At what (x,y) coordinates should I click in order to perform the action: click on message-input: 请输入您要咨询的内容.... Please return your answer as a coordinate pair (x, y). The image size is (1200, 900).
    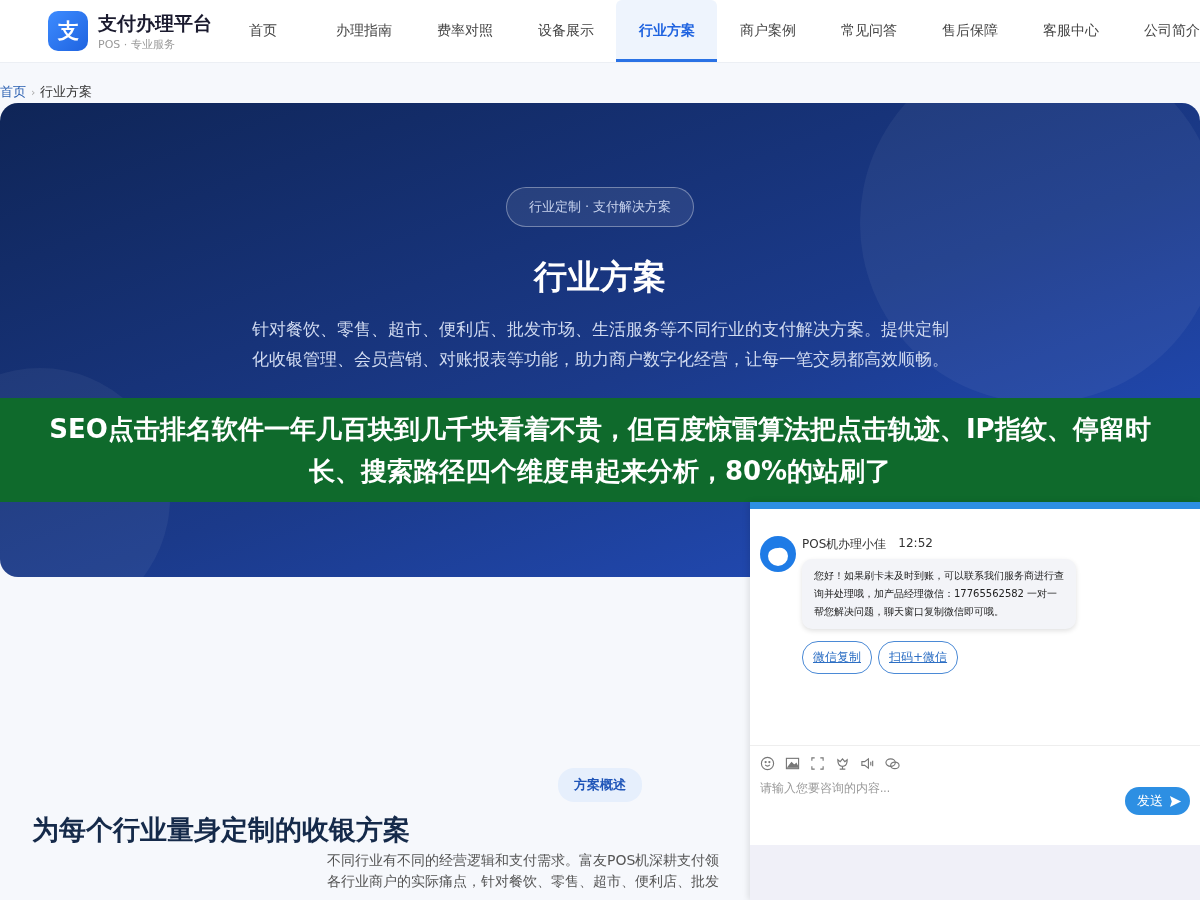
    Looking at the image, I should click on (910, 788).